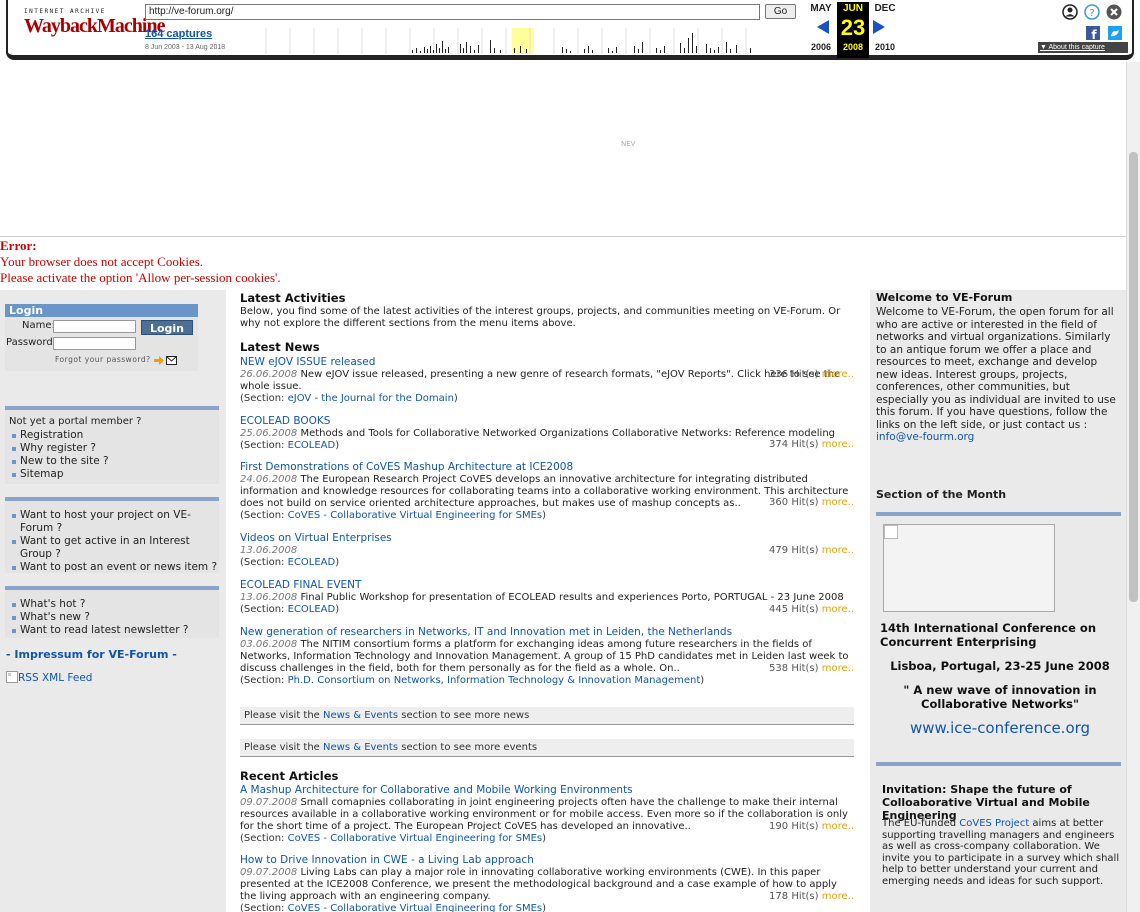 This screenshot has height=912, width=1140. What do you see at coordinates (31, 342) in the screenshot?
I see `password-label: Password:` at bounding box center [31, 342].